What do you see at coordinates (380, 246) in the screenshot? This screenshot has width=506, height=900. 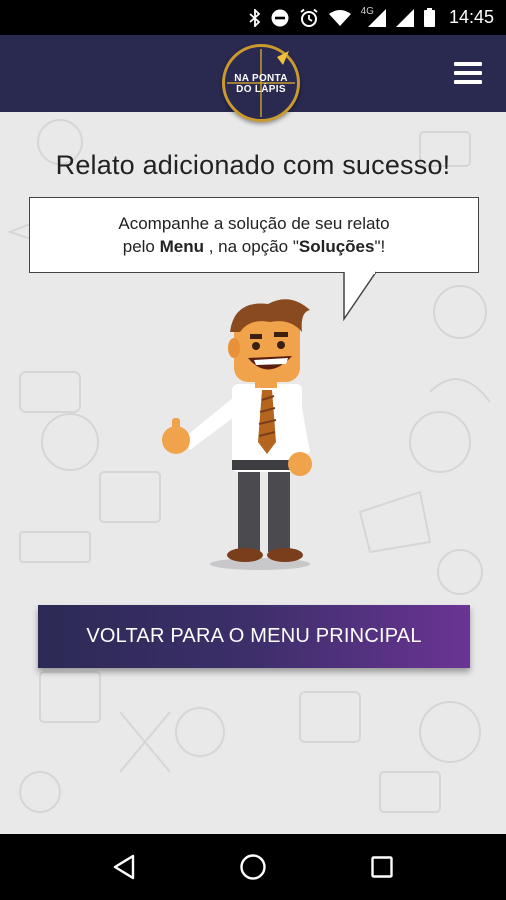 I see `bubble-suffix: "!` at bounding box center [380, 246].